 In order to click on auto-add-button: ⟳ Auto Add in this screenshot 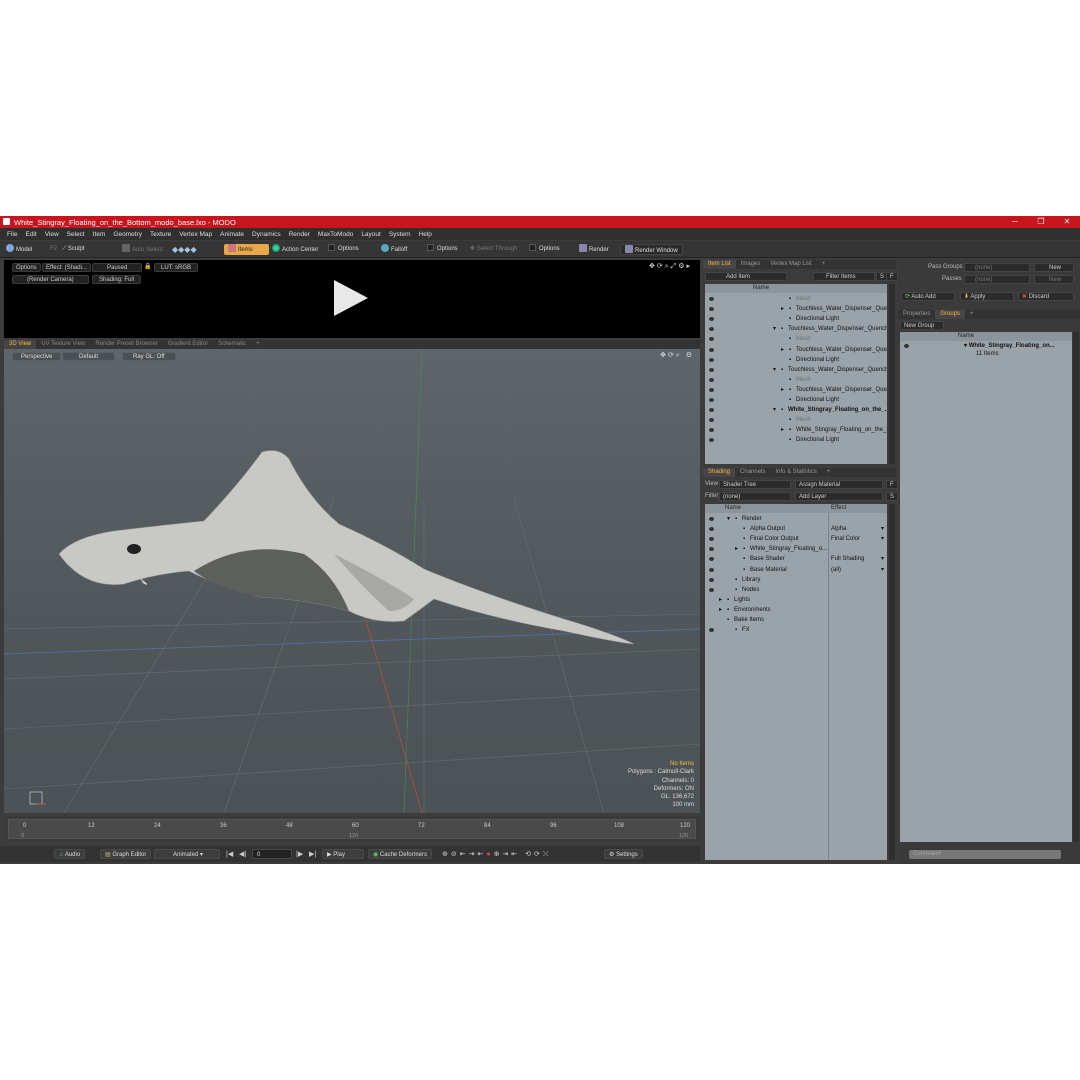, I will do `click(928, 296)`.